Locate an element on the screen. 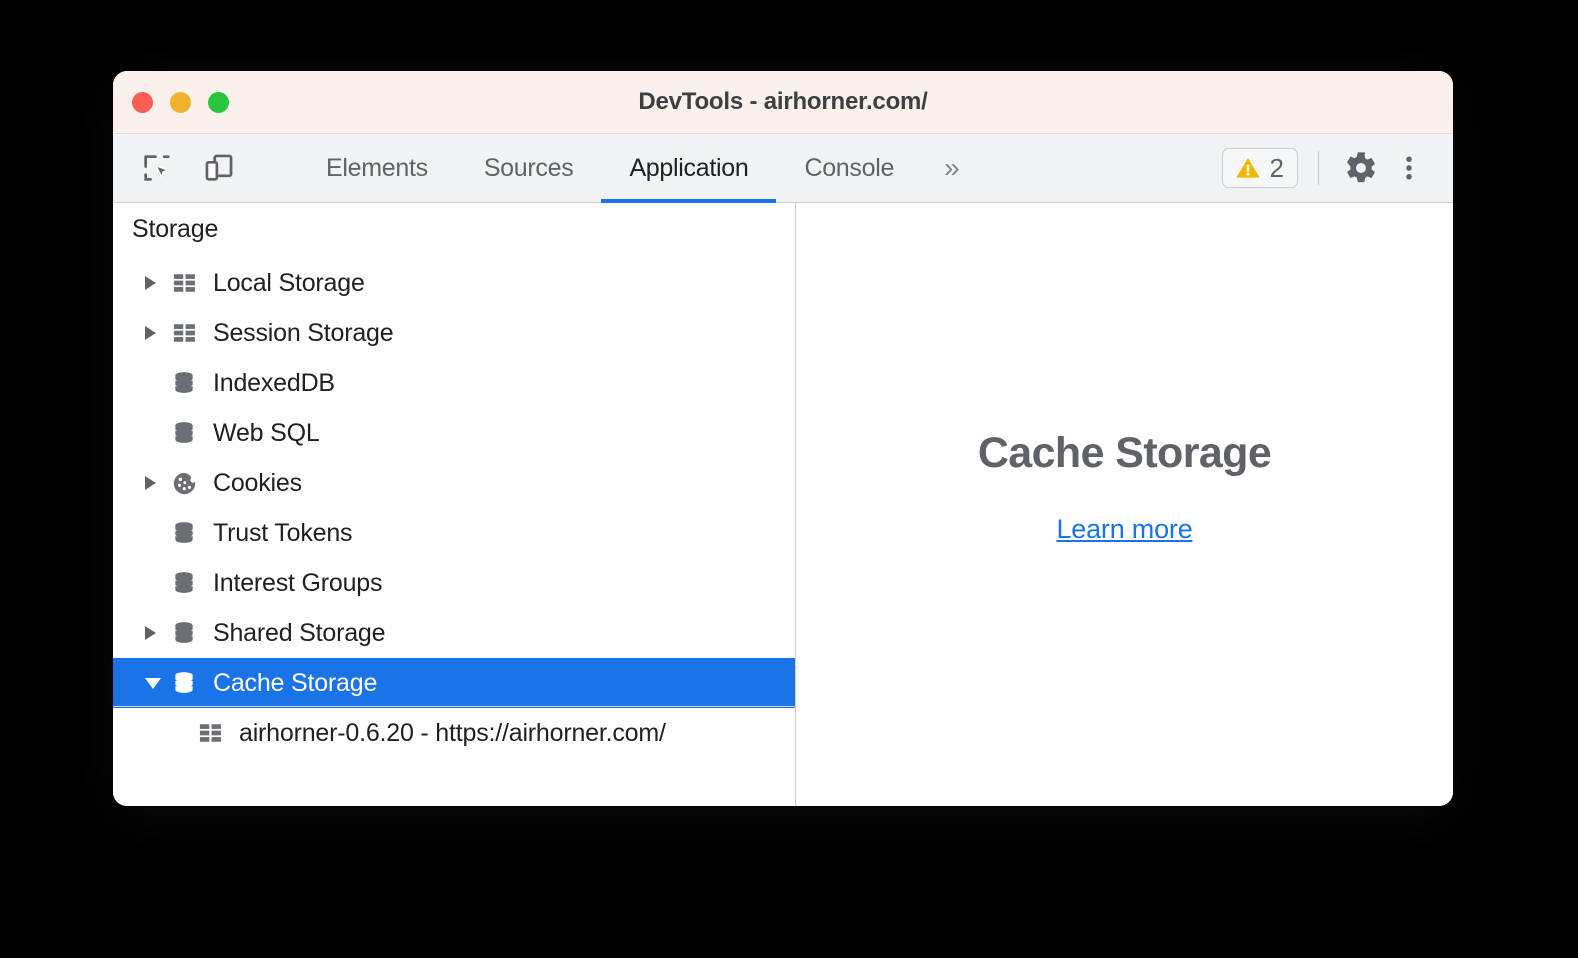  sidebar-item-interest-groups: Interest Groups is located at coordinates (454, 583).